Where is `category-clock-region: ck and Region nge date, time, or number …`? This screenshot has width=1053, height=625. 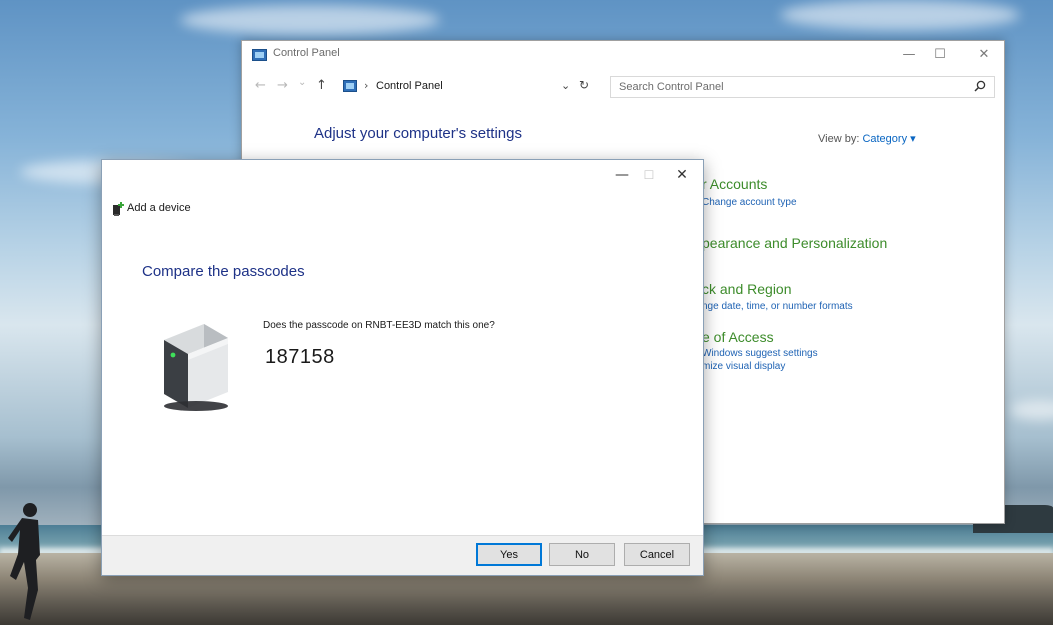
category-clock-region: ck and Region nge date, time, or number … is located at coordinates (777, 297).